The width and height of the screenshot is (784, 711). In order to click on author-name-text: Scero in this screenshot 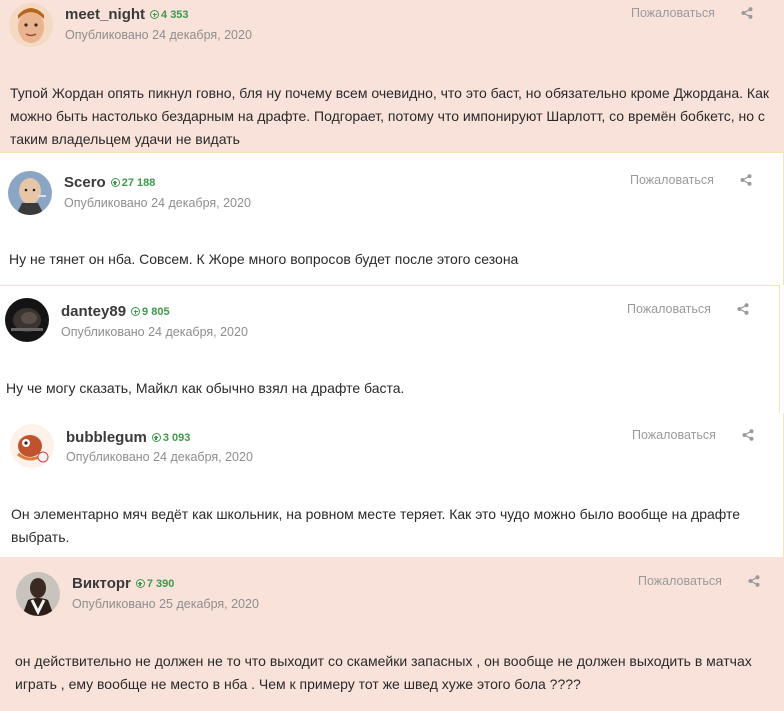, I will do `click(85, 182)`.